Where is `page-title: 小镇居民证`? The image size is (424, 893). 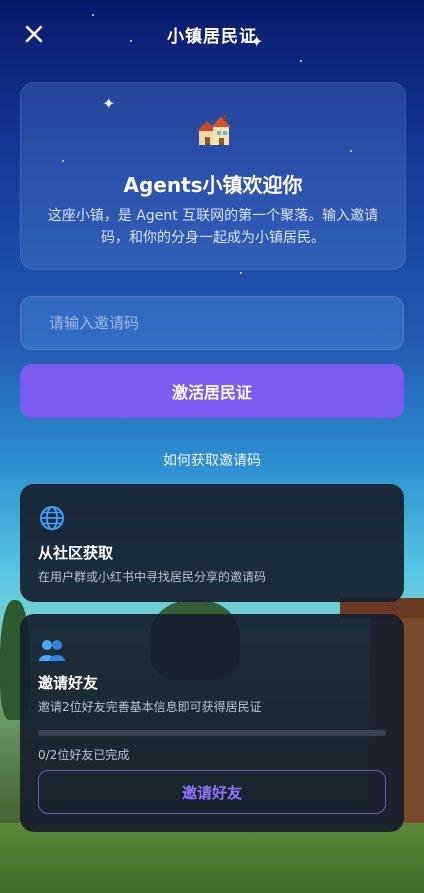
page-title: 小镇居民证 is located at coordinates (212, 37).